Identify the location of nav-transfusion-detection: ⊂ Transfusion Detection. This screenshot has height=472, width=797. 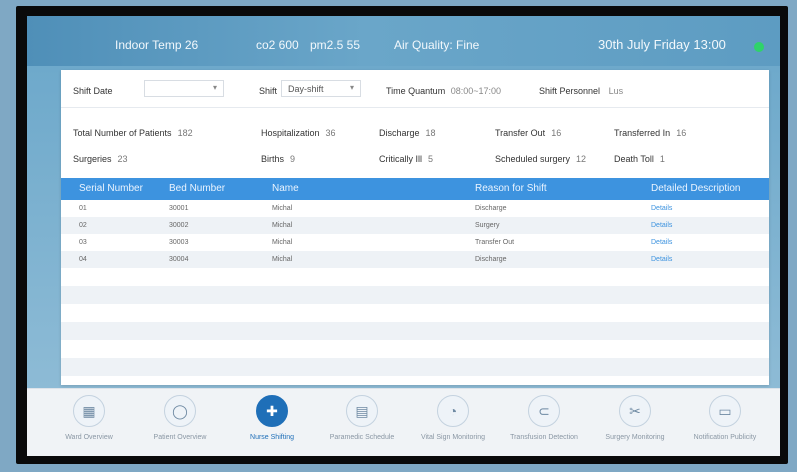
(544, 418).